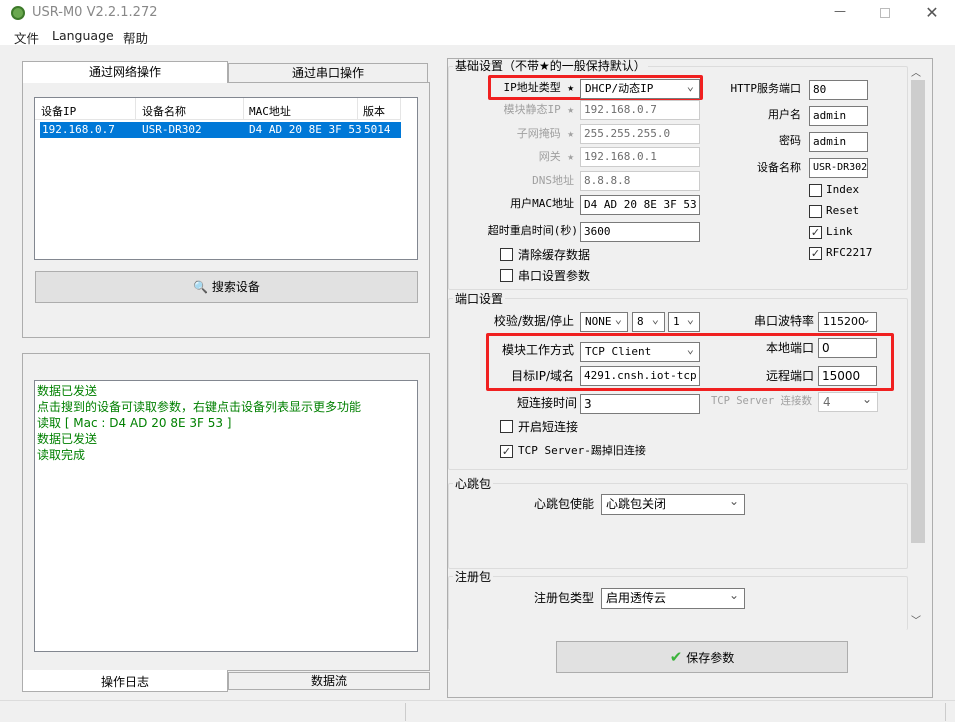 The height and width of the screenshot is (722, 955). I want to click on log-line: 点击搜到的设备可读取参数，右键点击设备列表显示更多功能, so click(199, 407).